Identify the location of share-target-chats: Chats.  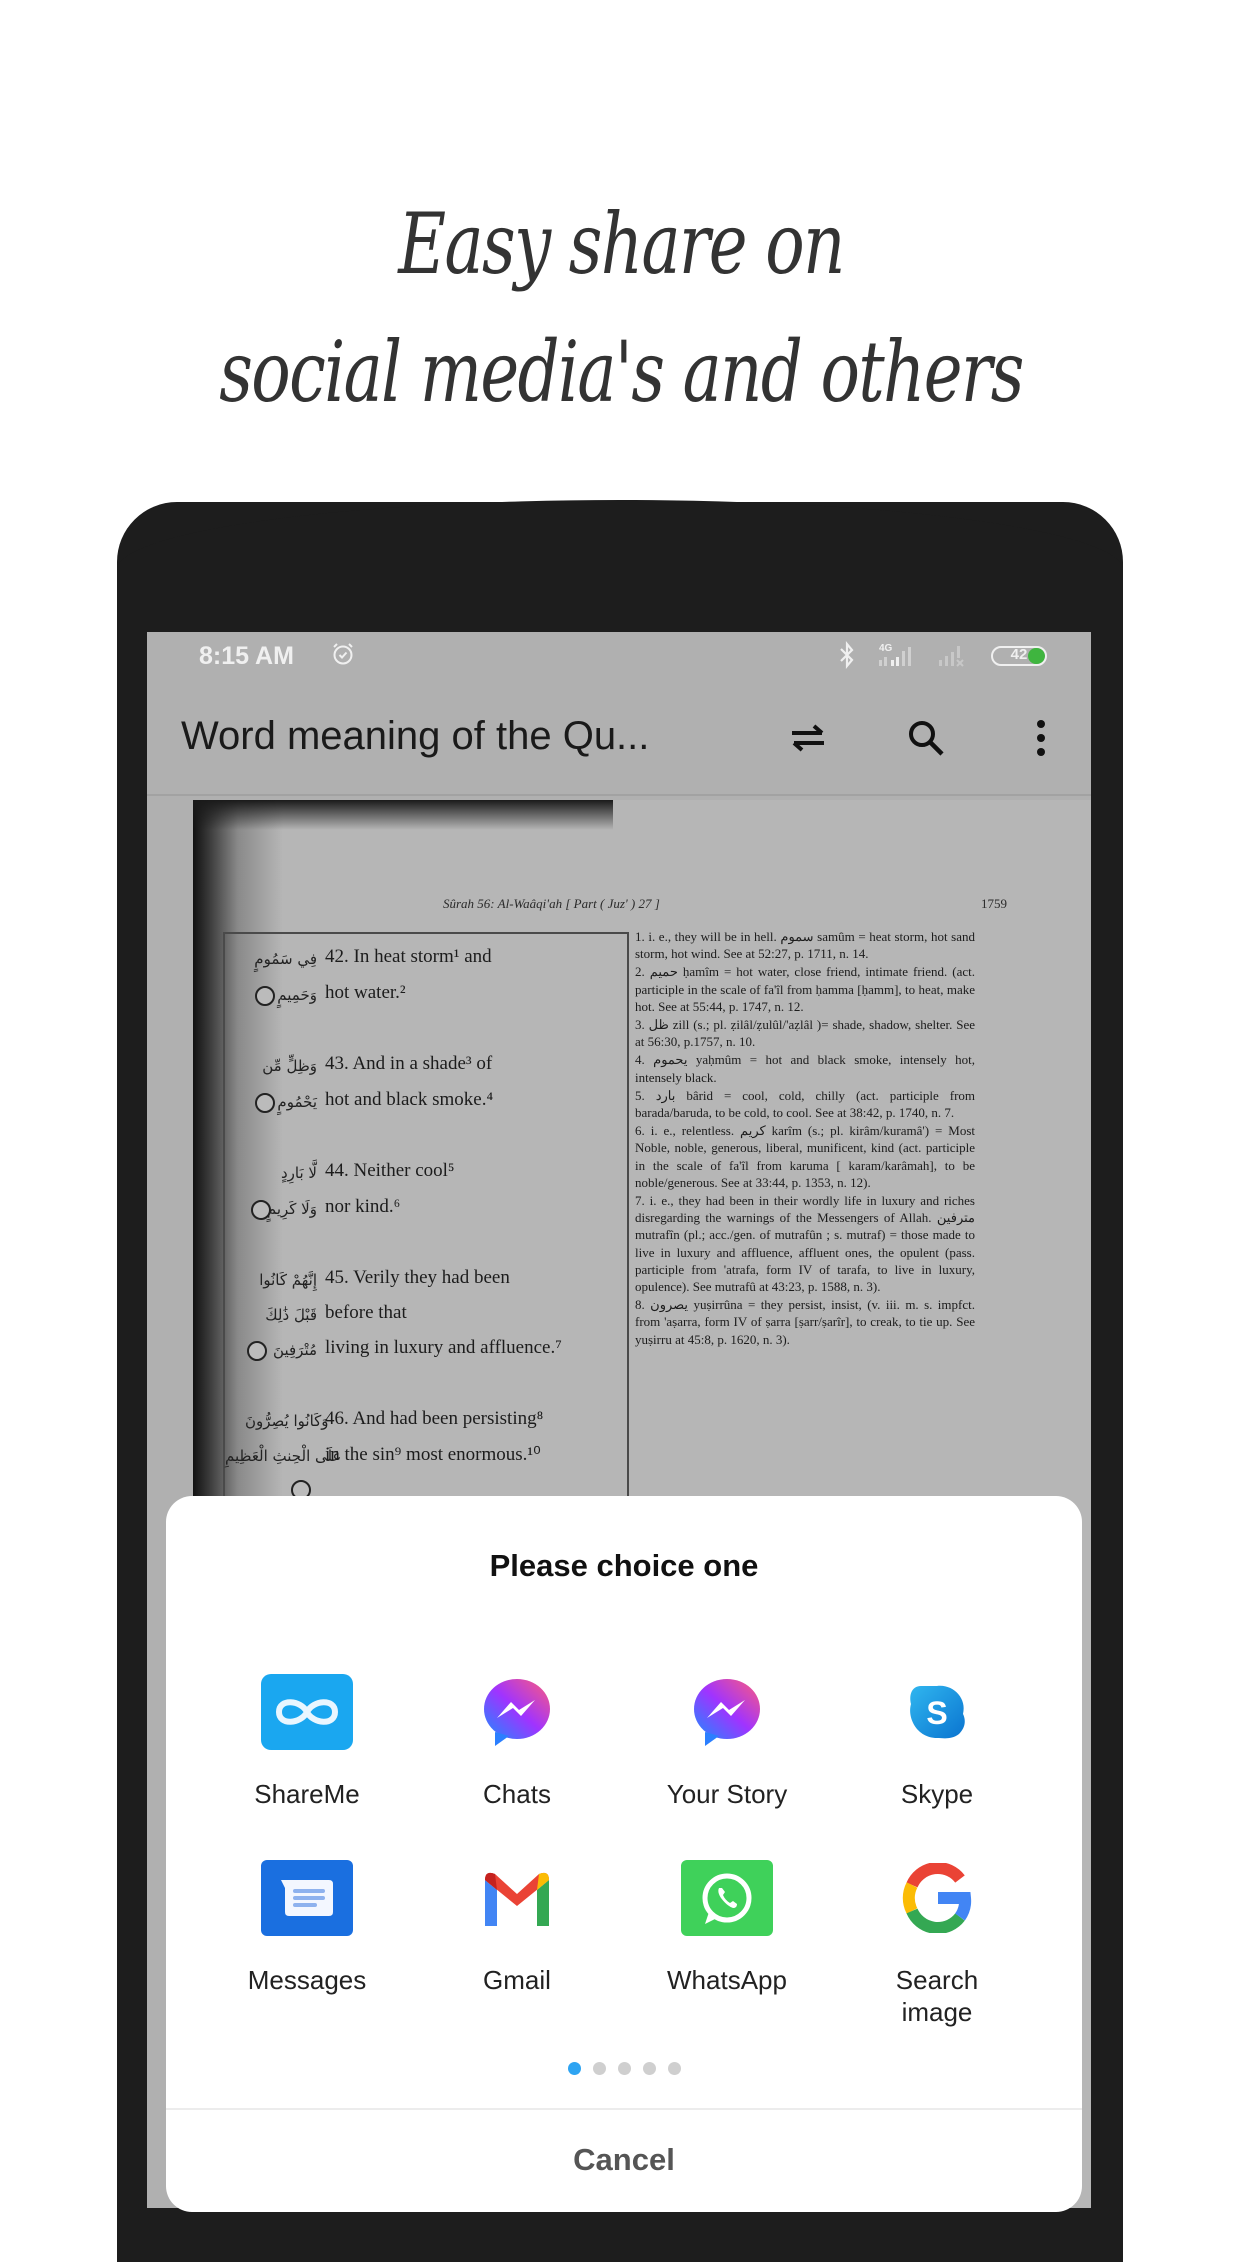
(517, 1738).